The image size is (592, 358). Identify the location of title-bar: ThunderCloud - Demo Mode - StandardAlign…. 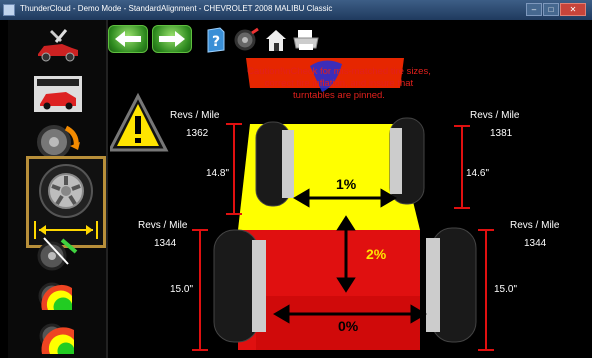
(296, 10).